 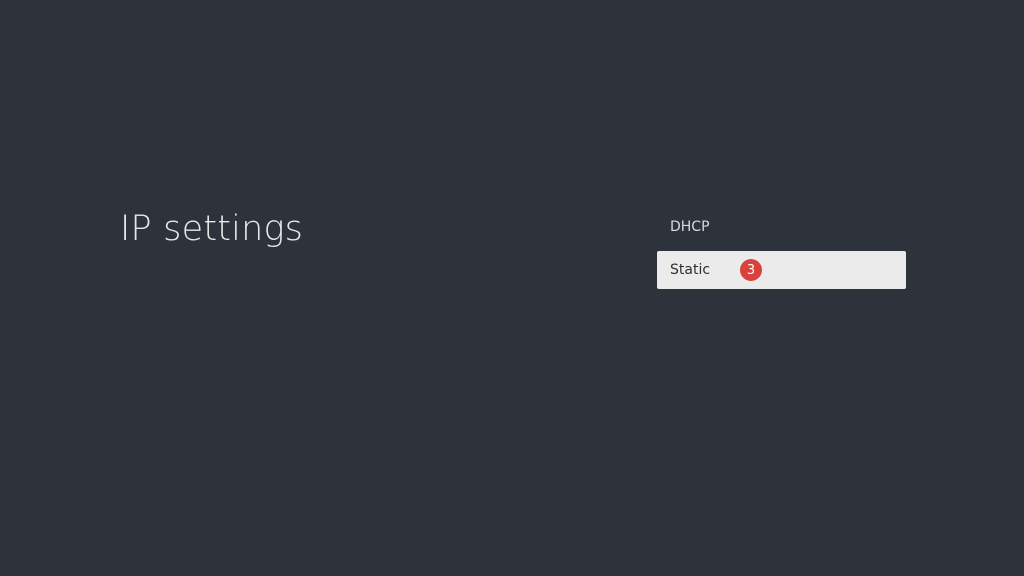 I want to click on option-dhcp-label: DHCP, so click(x=690, y=227).